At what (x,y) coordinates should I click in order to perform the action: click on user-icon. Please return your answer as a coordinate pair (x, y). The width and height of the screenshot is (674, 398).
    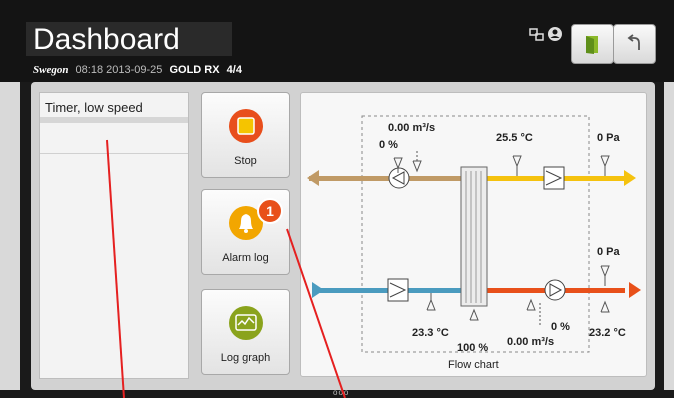
    Looking at the image, I should click on (555, 34).